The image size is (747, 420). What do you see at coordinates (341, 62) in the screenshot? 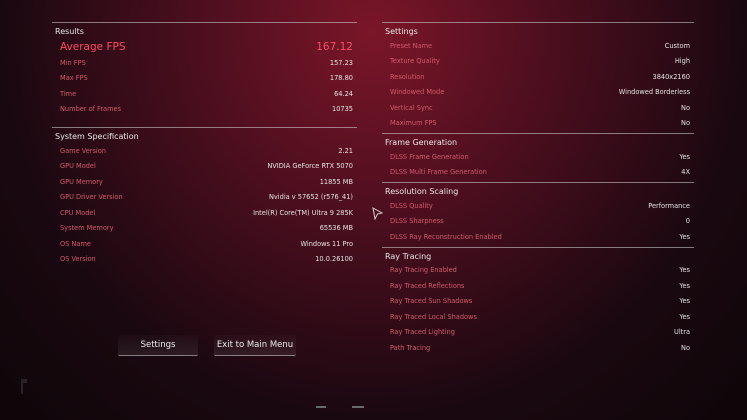
I see `stat-value: 157.23` at bounding box center [341, 62].